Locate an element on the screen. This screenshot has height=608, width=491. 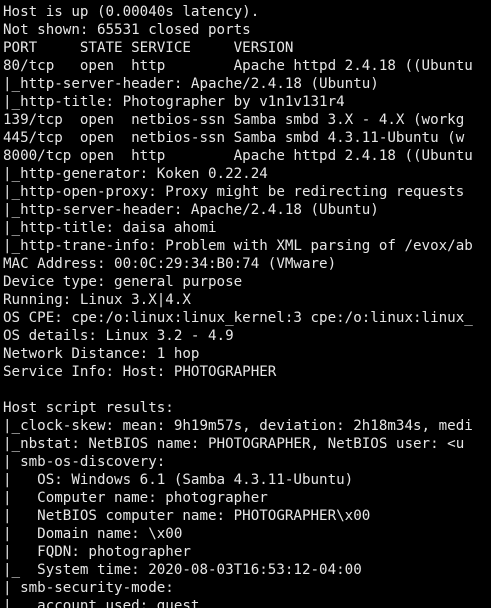
terminal-line: | smb-os-discovery: is located at coordinates (84, 462).